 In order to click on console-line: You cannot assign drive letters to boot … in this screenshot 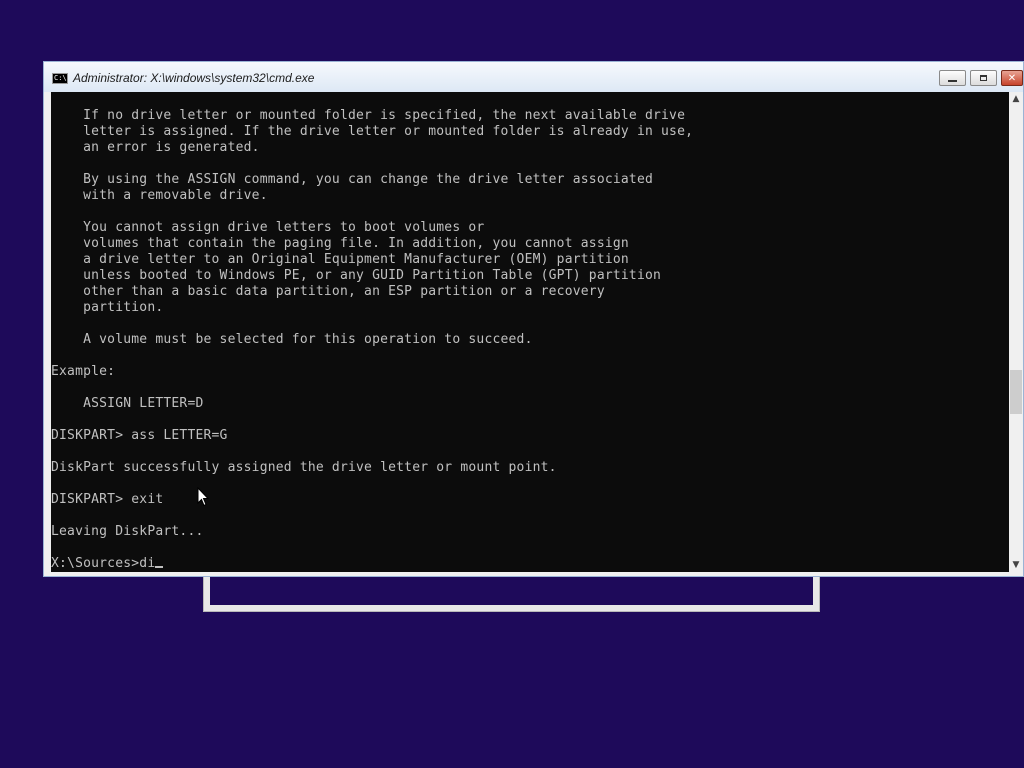, I will do `click(268, 227)`.